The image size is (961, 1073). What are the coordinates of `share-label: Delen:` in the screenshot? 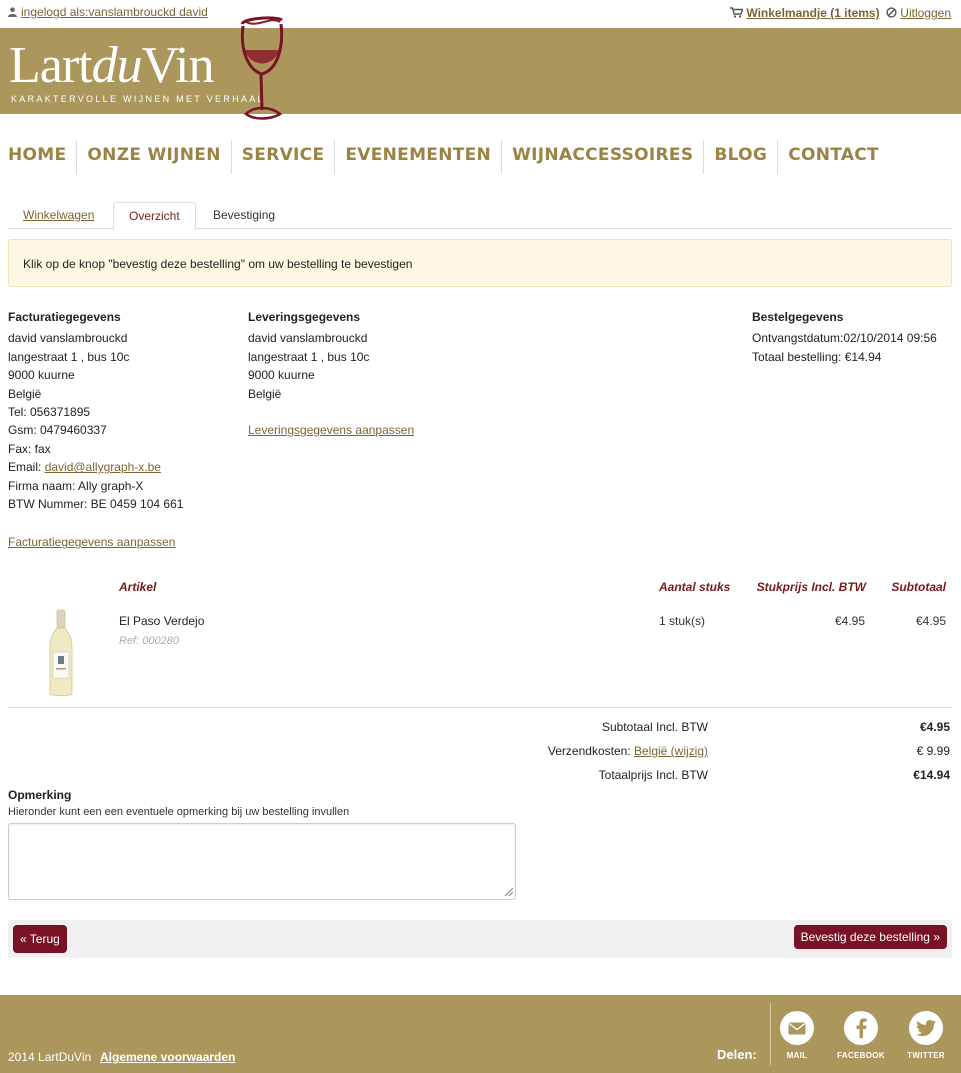 It's located at (737, 1054).